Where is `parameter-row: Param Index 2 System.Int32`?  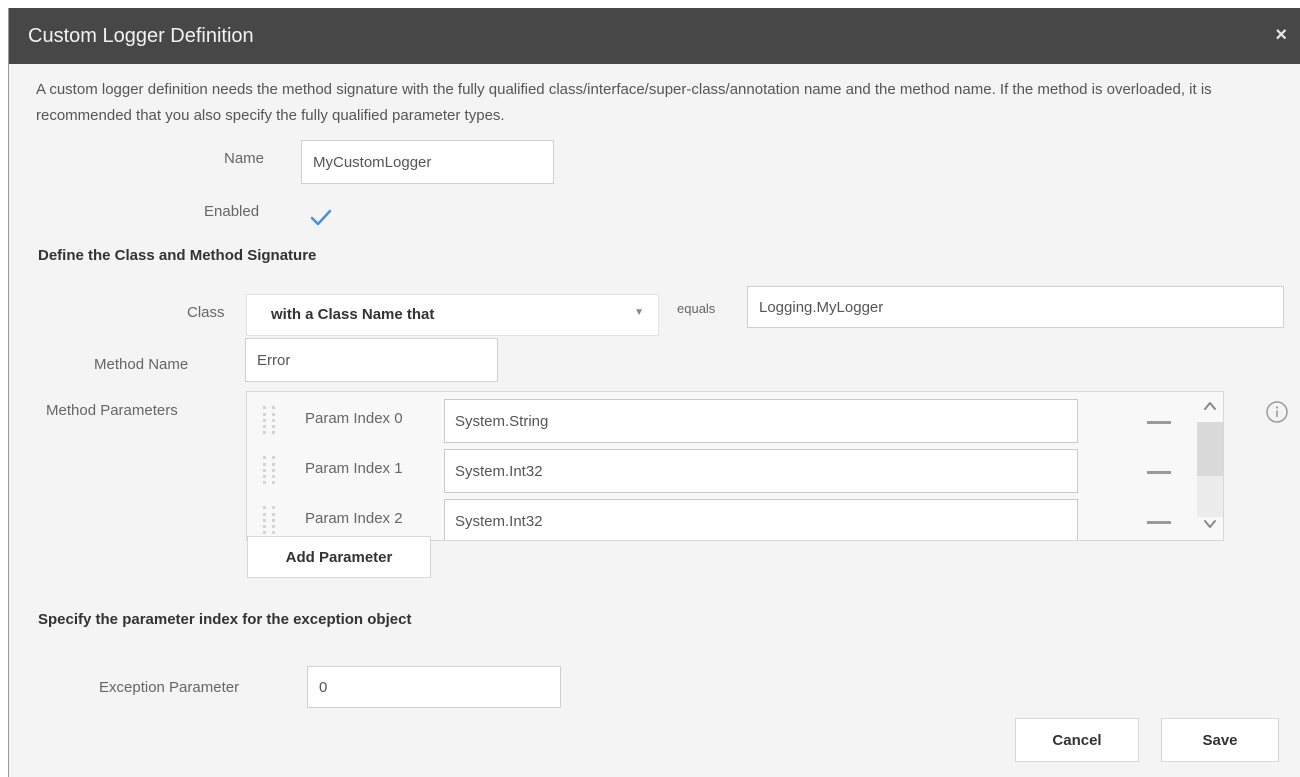
parameter-row: Param Index 2 System.Int32 is located at coordinates (735, 518).